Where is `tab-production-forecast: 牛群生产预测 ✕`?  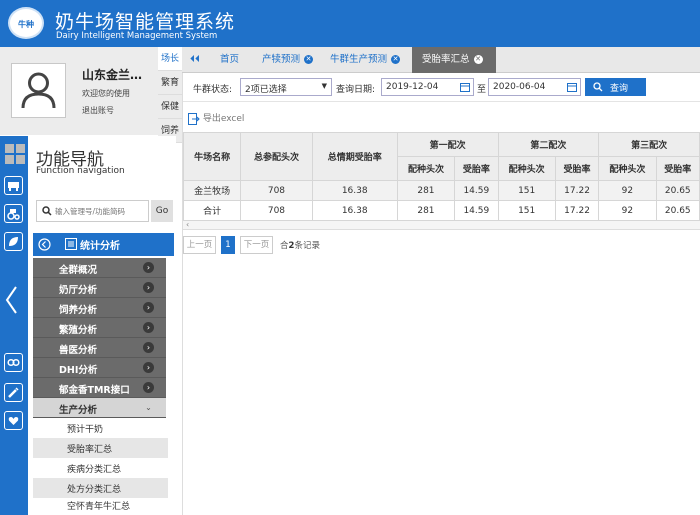 tab-production-forecast: 牛群生产预测 ✕ is located at coordinates (365, 60).